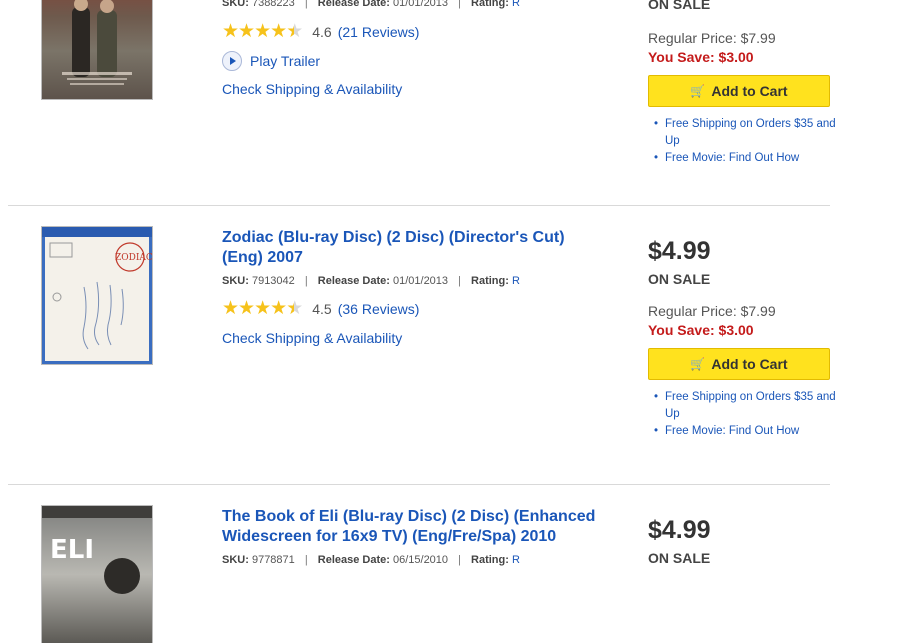 Image resolution: width=900 pixels, height=643 pixels. I want to click on cover-title-text: ELI, so click(72, 550).